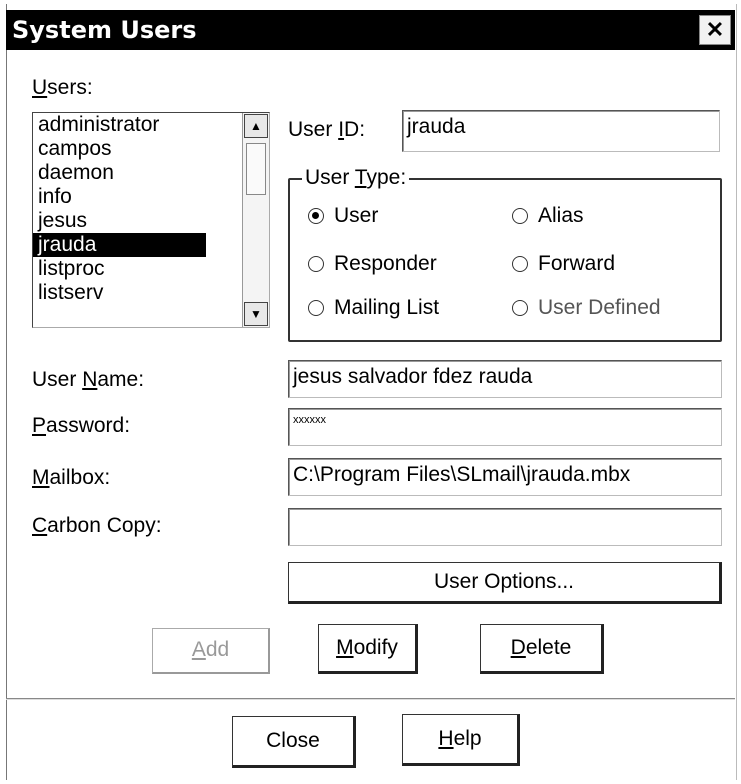 The width and height of the screenshot is (741, 784). I want to click on add-button: Add, so click(211, 651).